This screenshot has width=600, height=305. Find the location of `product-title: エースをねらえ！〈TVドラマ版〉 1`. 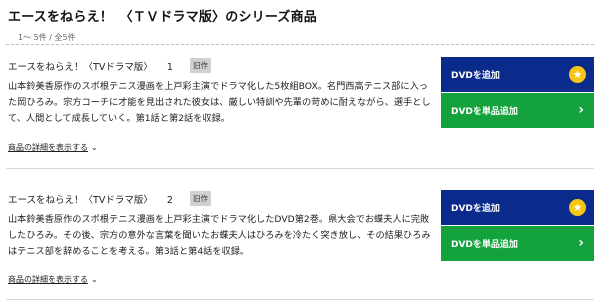

product-title: エースをねらえ！〈TVドラマ版〉 1 is located at coordinates (90, 66).